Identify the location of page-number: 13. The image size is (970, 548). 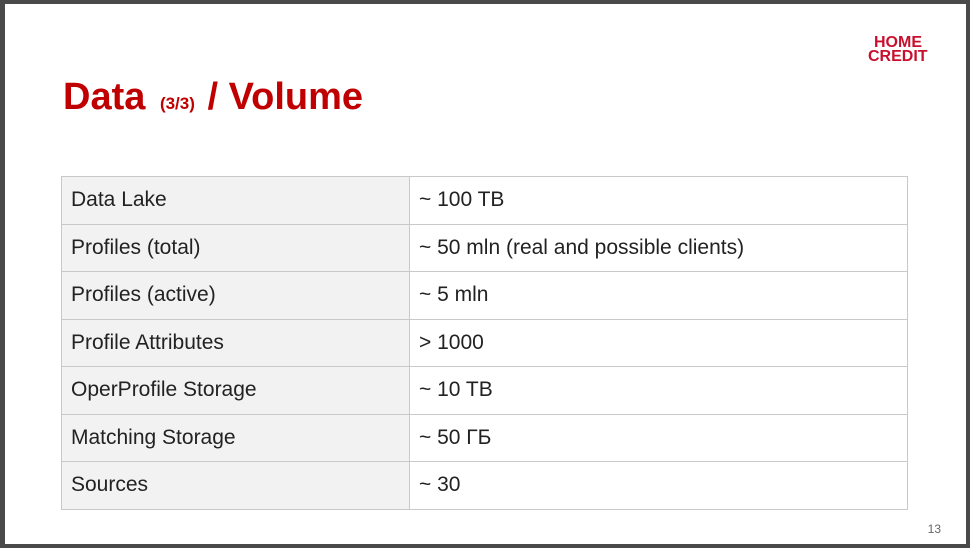
(934, 529).